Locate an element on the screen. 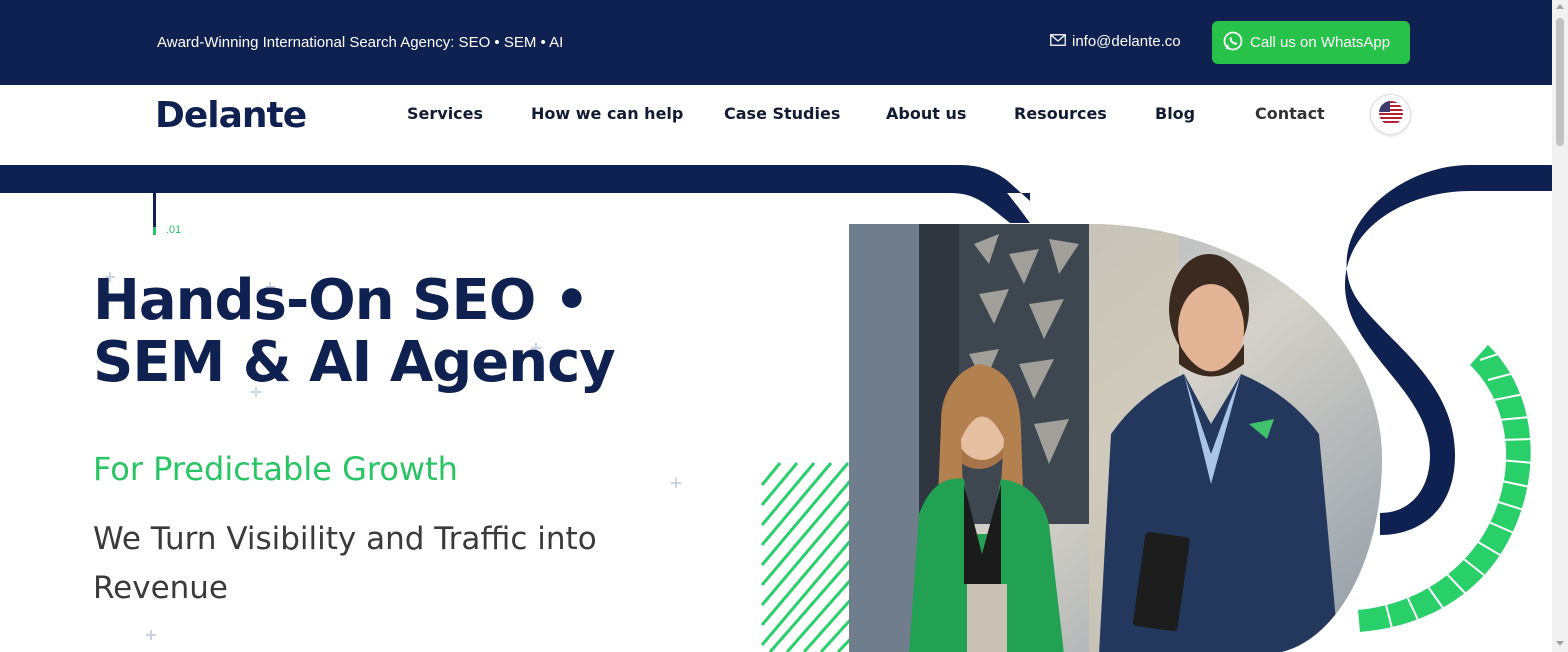 The width and height of the screenshot is (1568, 652). hero-title: Hands-On SEO • SEM & AI Agency is located at coordinates (403, 332).